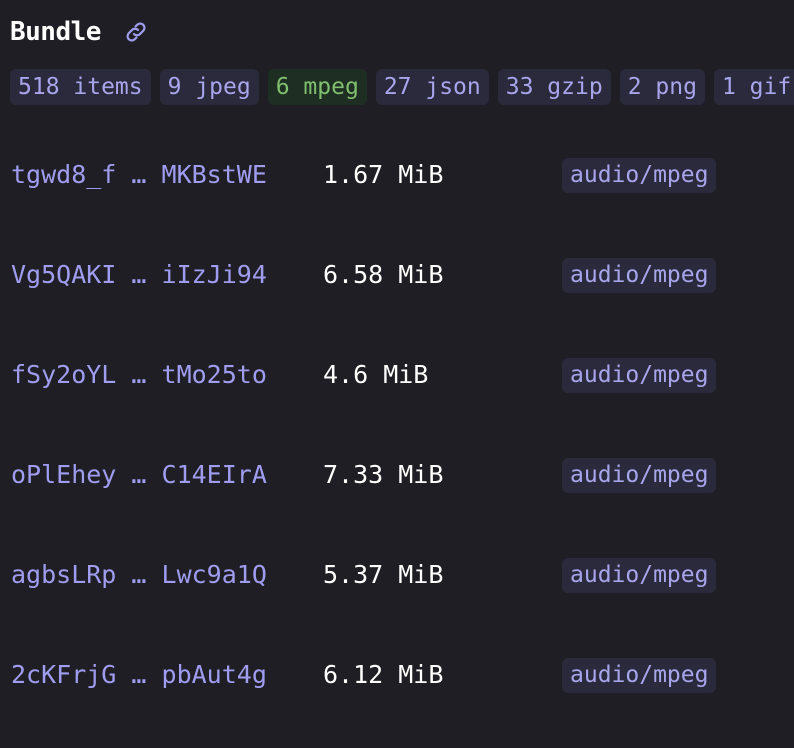  Describe the element at coordinates (376, 374) in the screenshot. I see `file-size: 4.6 MiB` at that location.